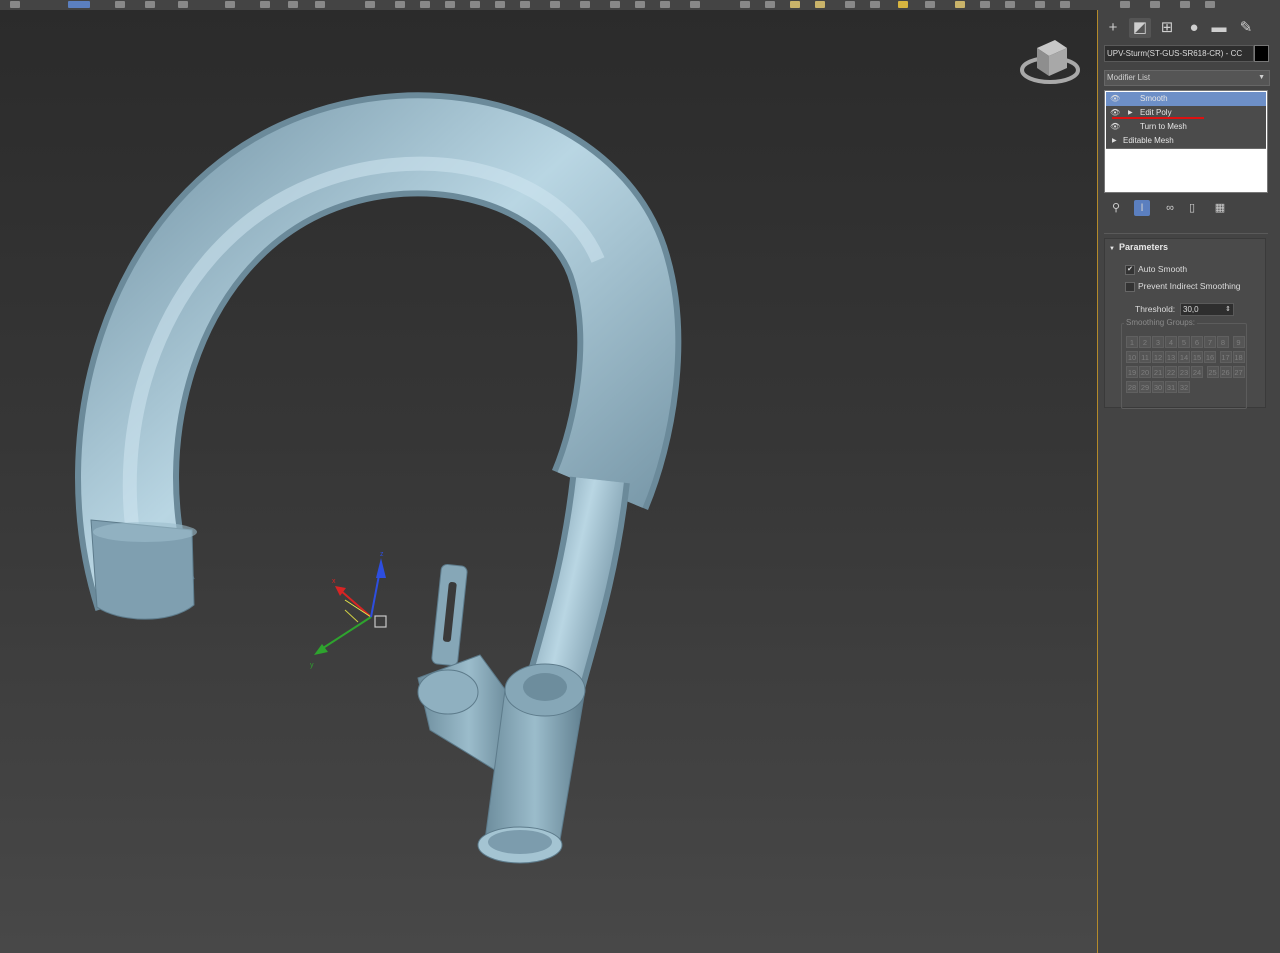  I want to click on object-color-swatch, so click(1261, 53).